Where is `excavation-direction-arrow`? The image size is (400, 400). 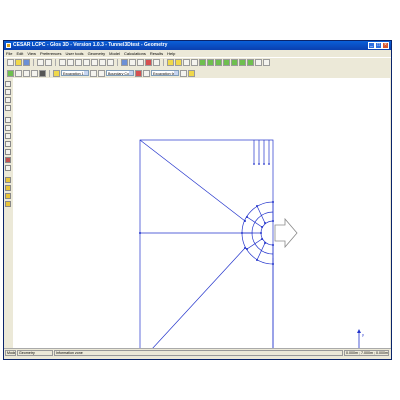 excavation-direction-arrow is located at coordinates (286, 233).